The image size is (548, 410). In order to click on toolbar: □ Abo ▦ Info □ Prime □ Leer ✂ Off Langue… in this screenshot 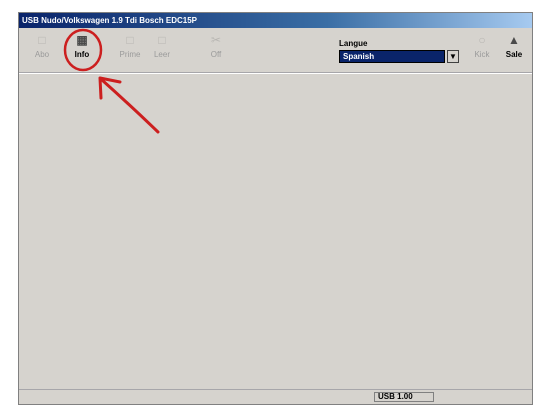, I will do `click(275, 50)`.